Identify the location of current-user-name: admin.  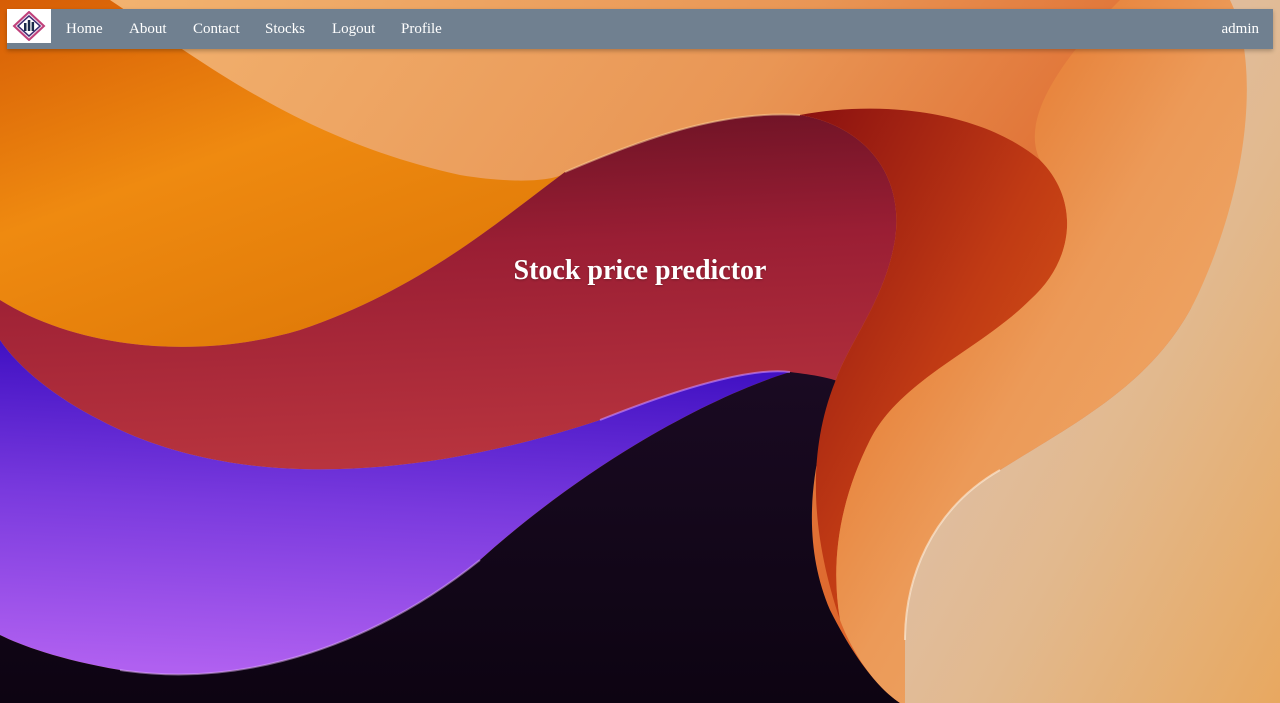
(1241, 29).